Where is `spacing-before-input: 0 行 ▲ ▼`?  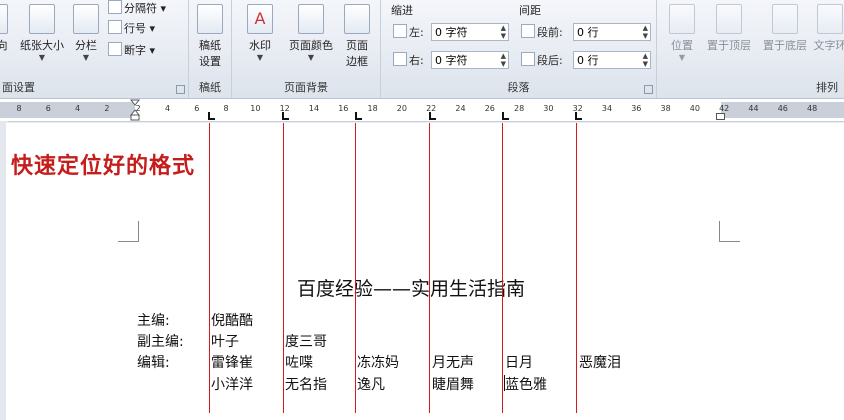 spacing-before-input: 0 行 ▲ ▼ is located at coordinates (612, 32).